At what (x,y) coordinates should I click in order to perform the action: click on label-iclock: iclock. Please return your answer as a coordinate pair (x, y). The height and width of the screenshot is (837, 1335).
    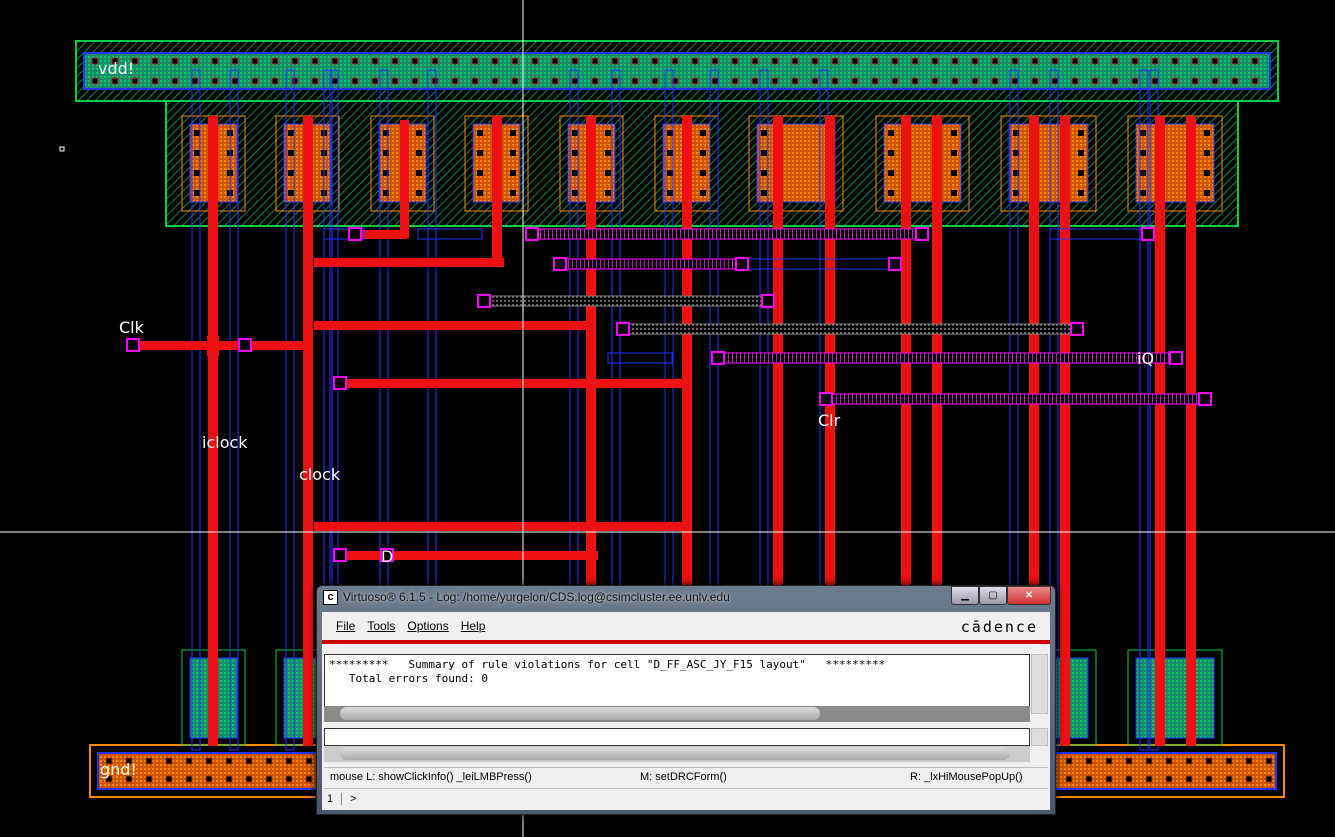
    Looking at the image, I should click on (225, 442).